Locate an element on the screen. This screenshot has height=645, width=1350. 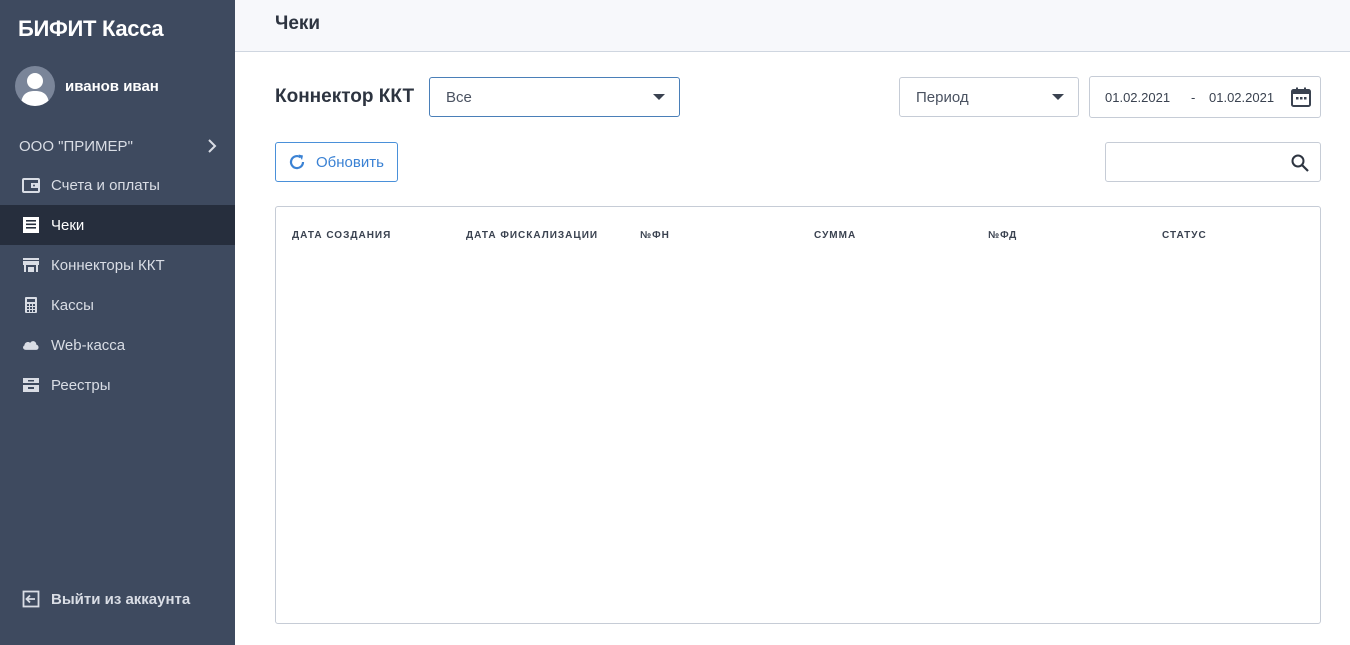
cloud-icon is located at coordinates (31, 345).